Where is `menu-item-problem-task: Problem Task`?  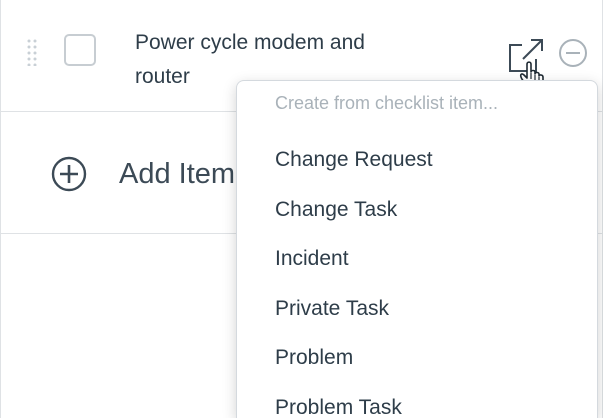 menu-item-problem-task: Problem Task is located at coordinates (417, 400).